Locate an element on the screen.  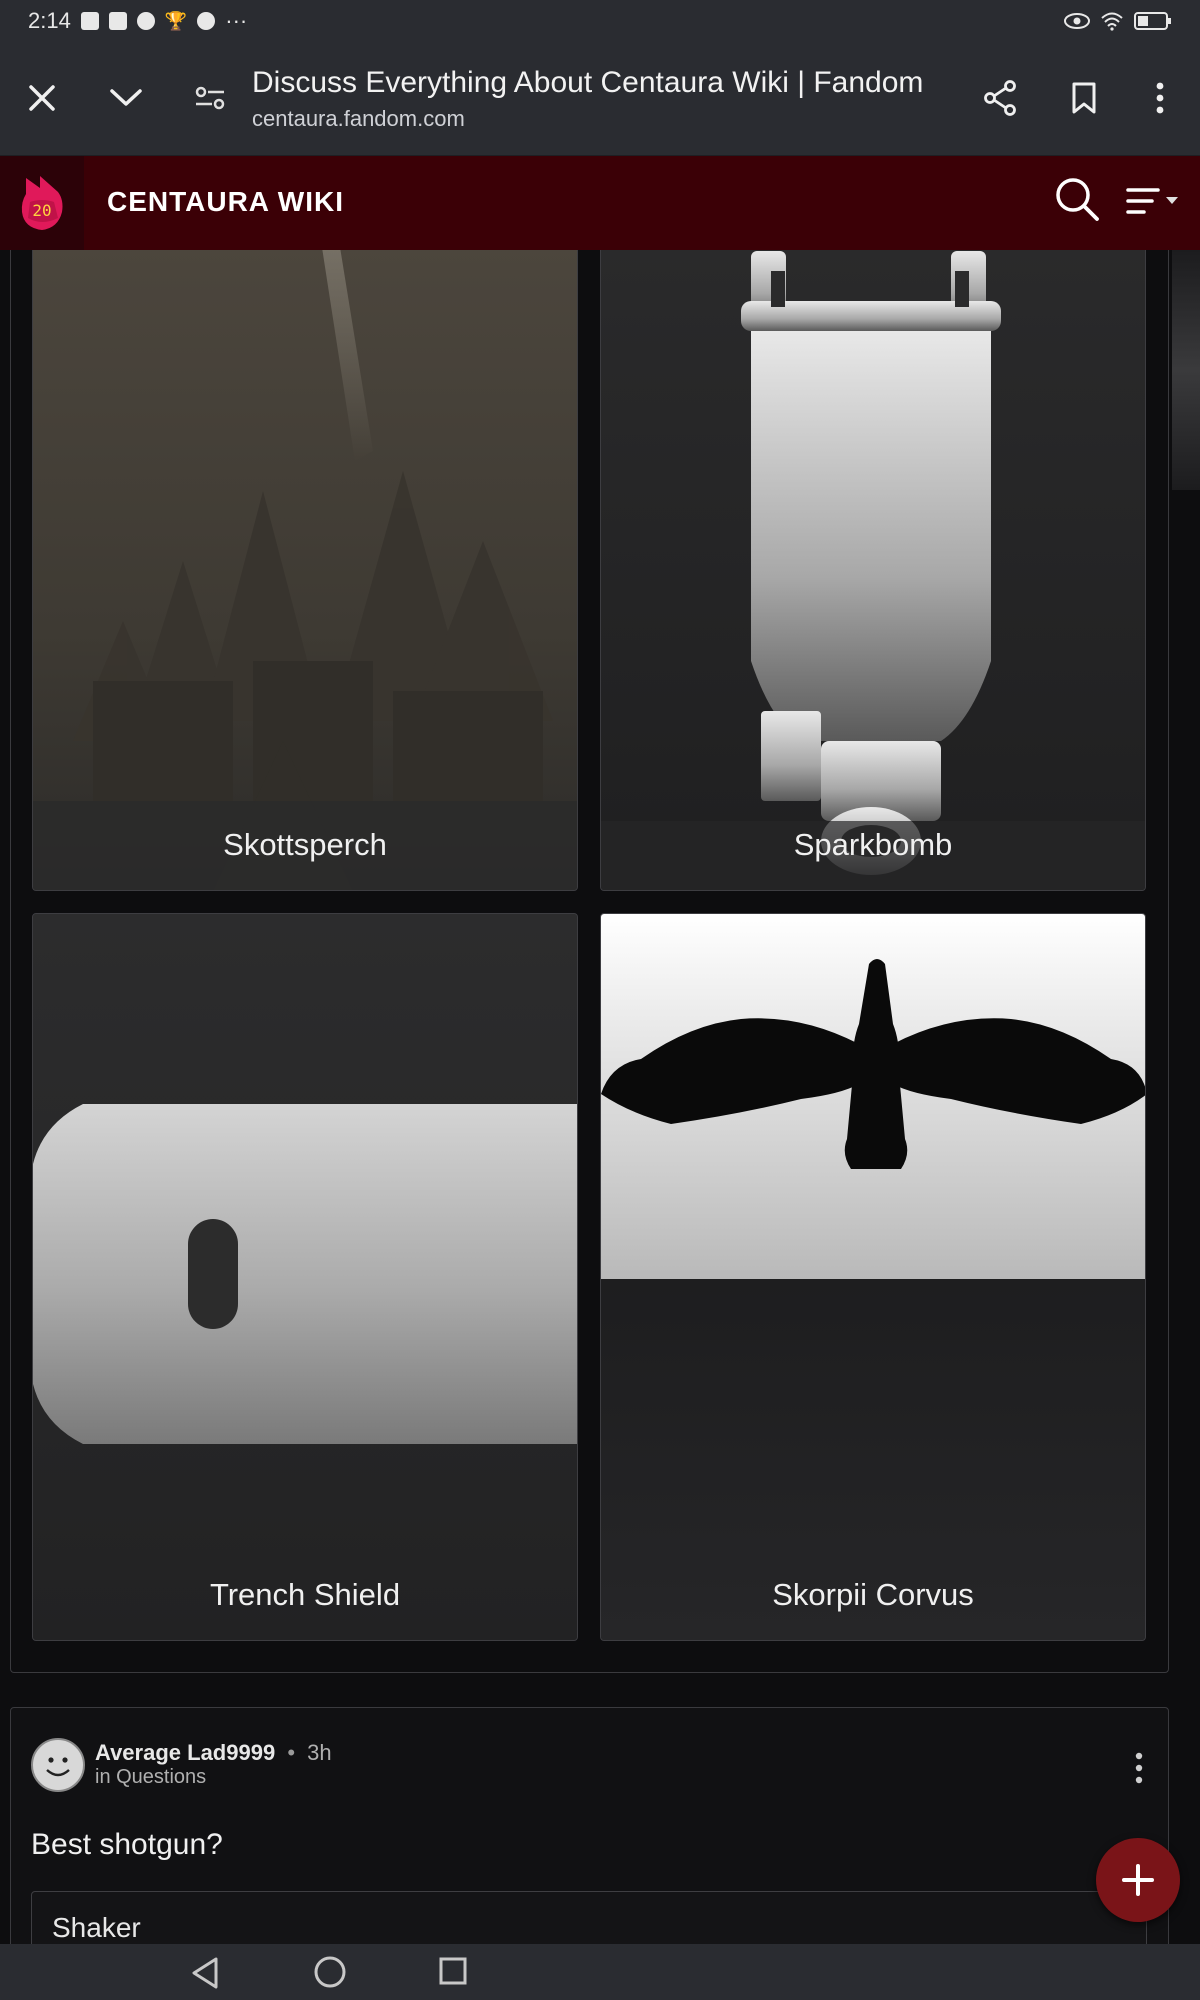
close-tab-button is located at coordinates (42, 98).